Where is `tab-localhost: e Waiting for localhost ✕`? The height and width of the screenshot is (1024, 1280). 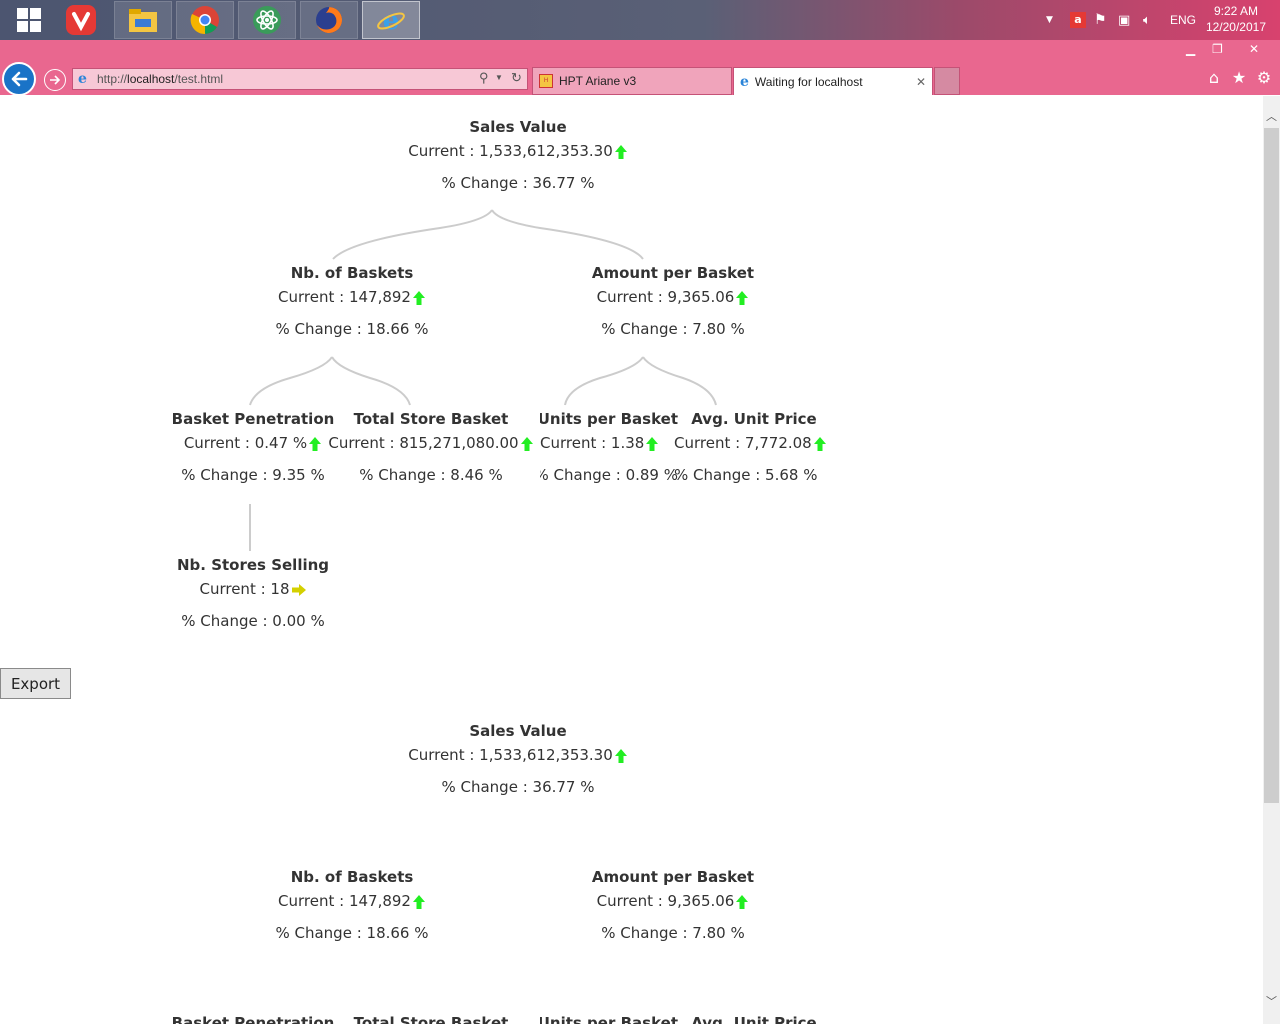 tab-localhost: e Waiting for localhost ✕ is located at coordinates (833, 81).